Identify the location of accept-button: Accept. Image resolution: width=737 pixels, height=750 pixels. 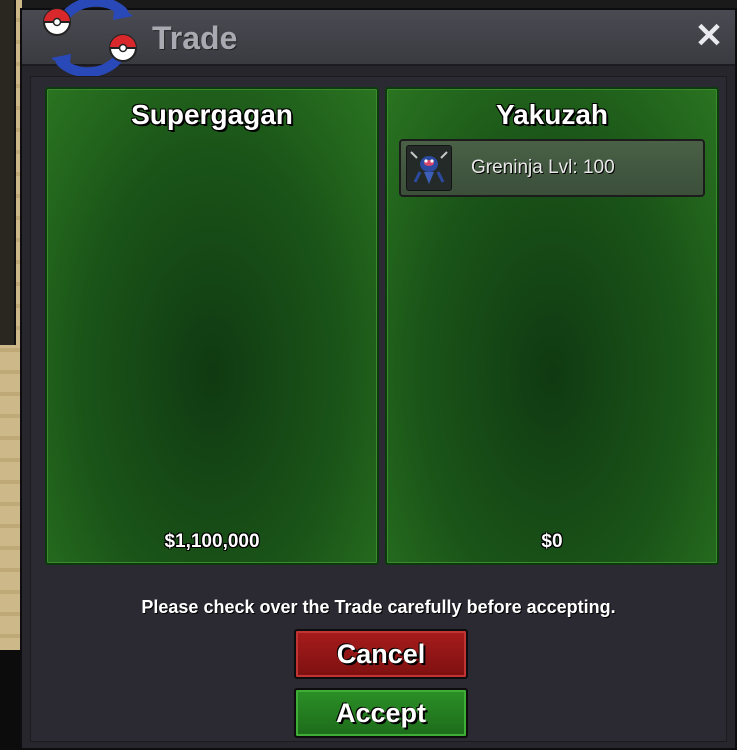
(381, 713).